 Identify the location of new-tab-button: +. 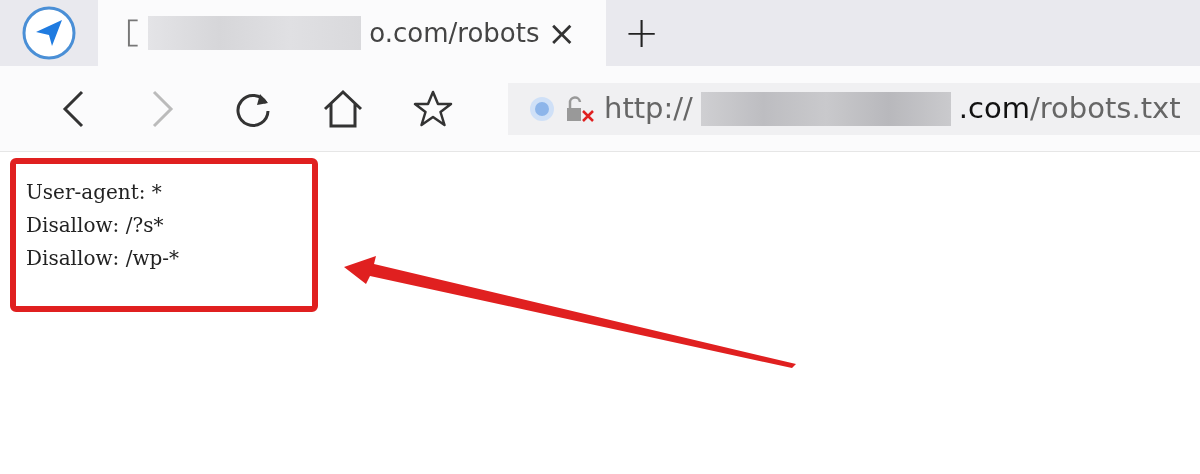
(642, 33).